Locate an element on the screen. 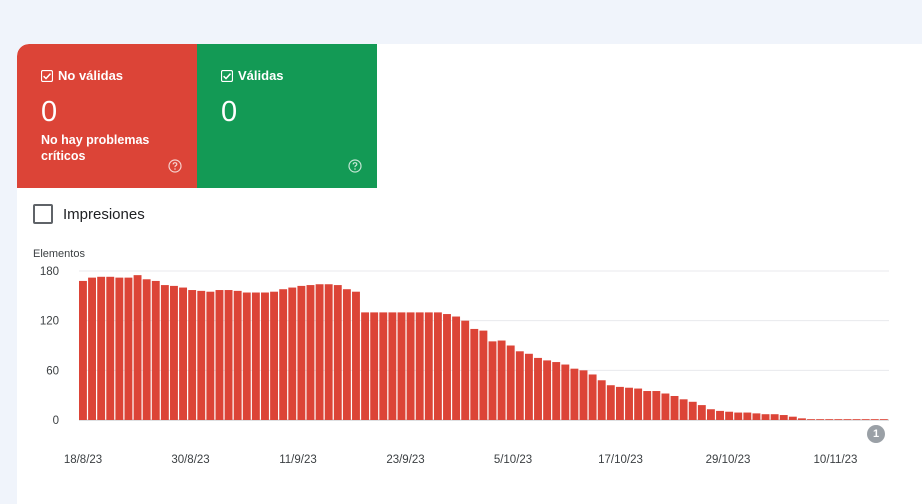 The width and height of the screenshot is (922, 504). x-tick-label: 17/10/23 is located at coordinates (620, 460).